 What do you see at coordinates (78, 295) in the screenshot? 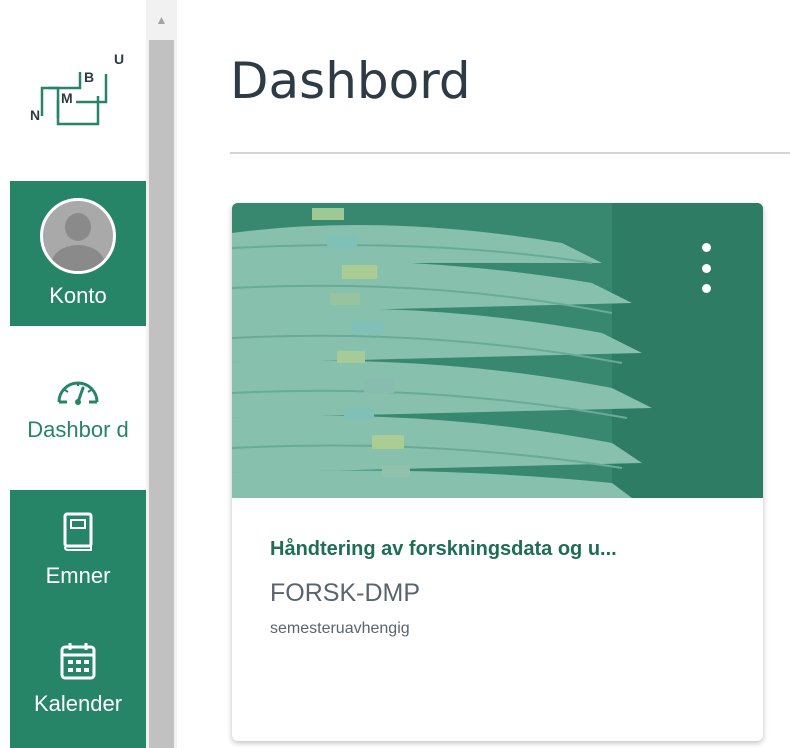
I see `nav-item-account-label: Konto` at bounding box center [78, 295].